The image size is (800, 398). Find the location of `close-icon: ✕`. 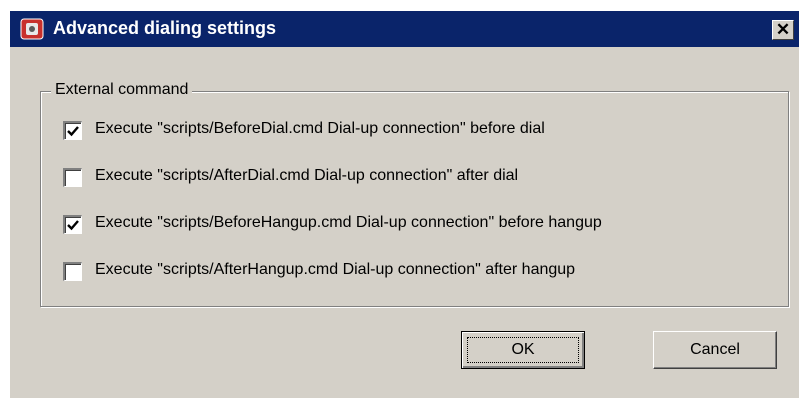

close-icon: ✕ is located at coordinates (783, 29).